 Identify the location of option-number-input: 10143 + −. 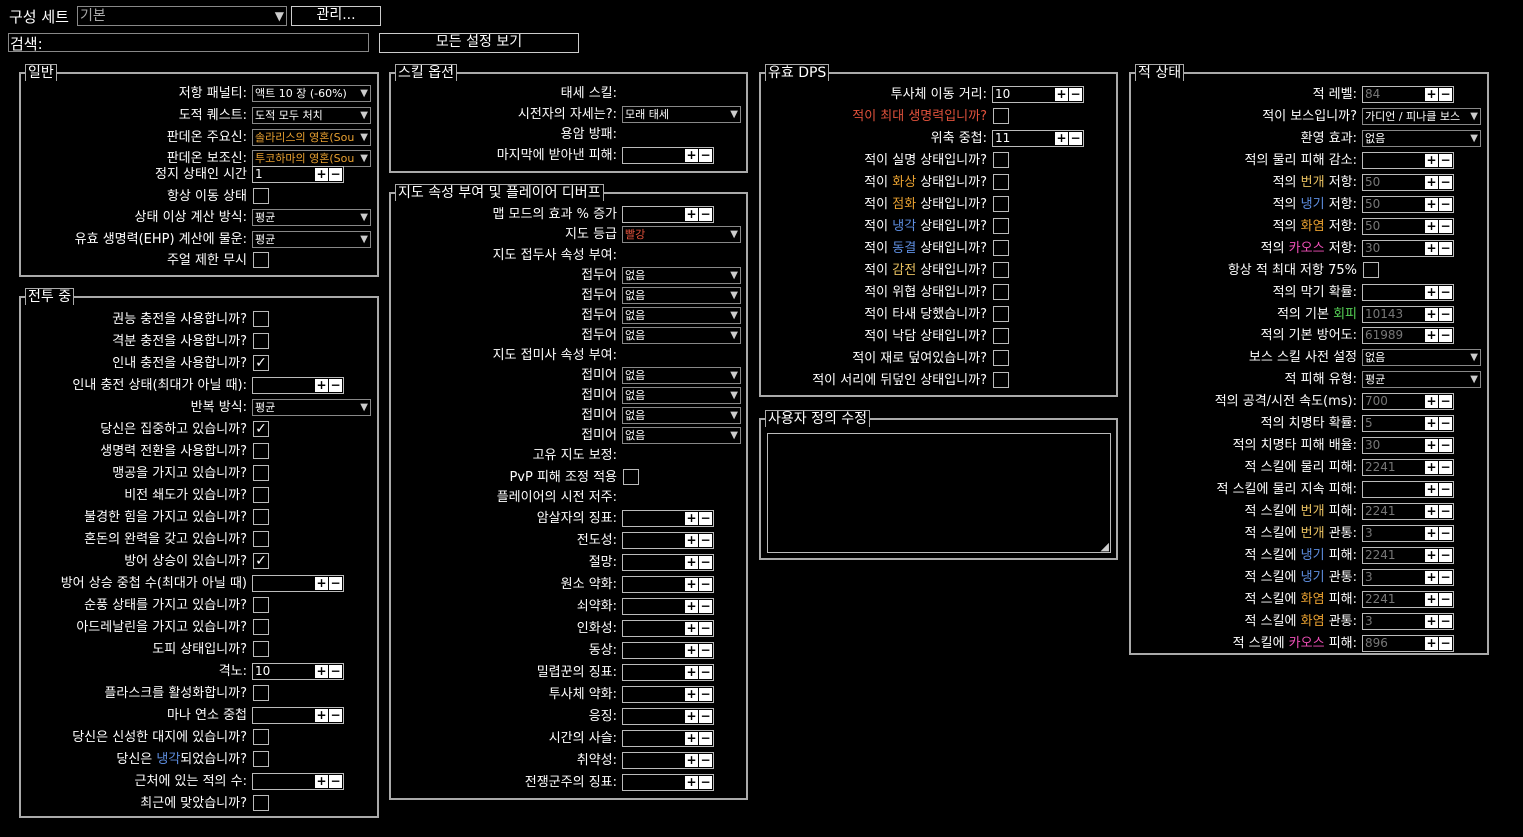
(1408, 314).